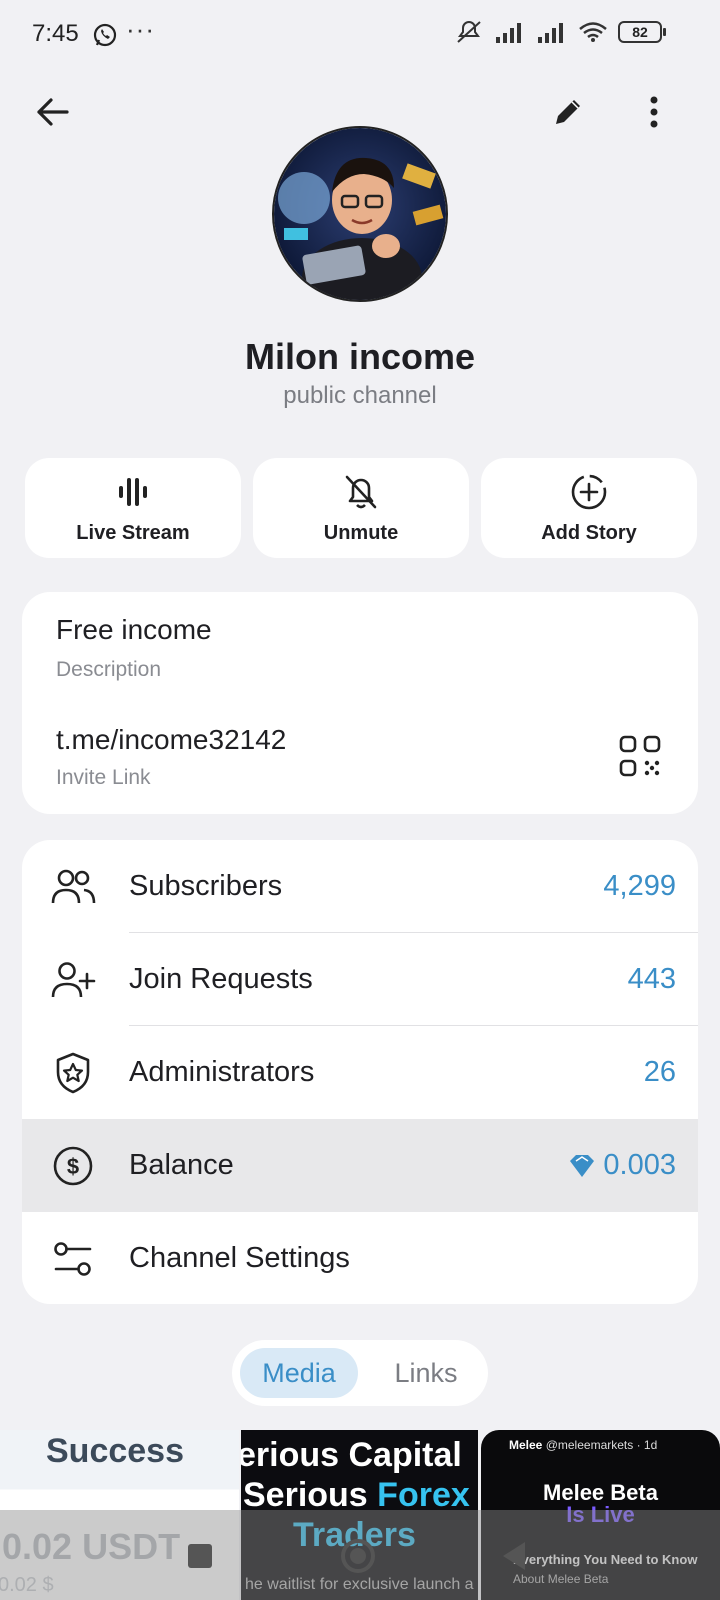 The image size is (720, 1600). Describe the element at coordinates (360, 214) in the screenshot. I see `channel-avatar` at that location.